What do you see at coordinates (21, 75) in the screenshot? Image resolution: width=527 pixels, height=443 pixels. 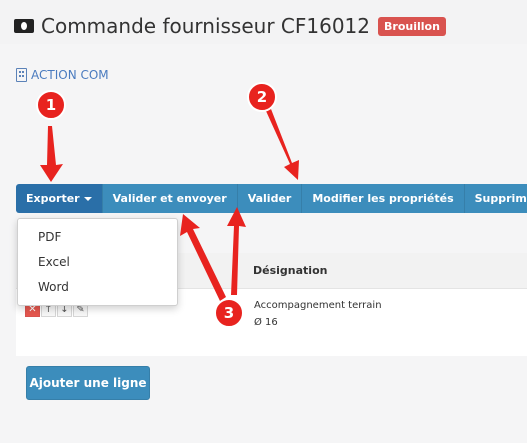 I see `building-icon` at bounding box center [21, 75].